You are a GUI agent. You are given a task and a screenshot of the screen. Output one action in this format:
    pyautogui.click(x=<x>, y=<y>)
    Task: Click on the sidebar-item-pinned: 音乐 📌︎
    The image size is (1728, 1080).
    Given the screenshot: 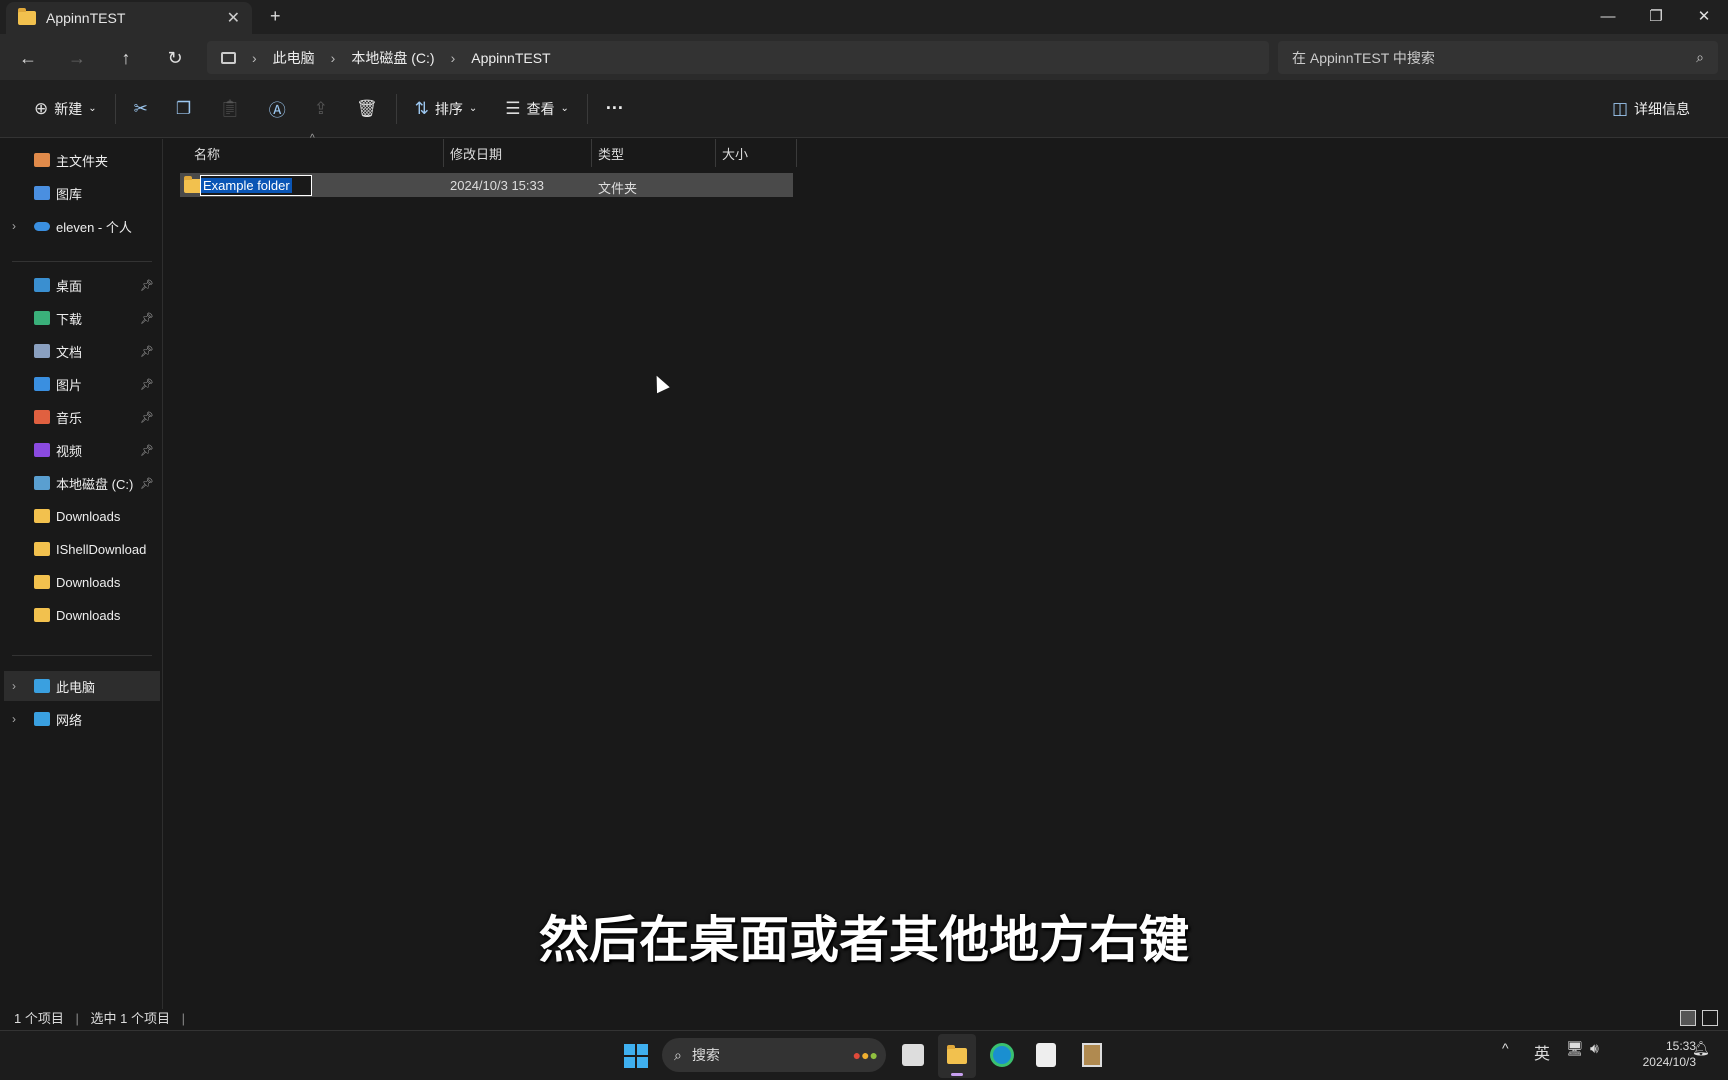 What is the action you would take?
    pyautogui.click(x=80, y=417)
    